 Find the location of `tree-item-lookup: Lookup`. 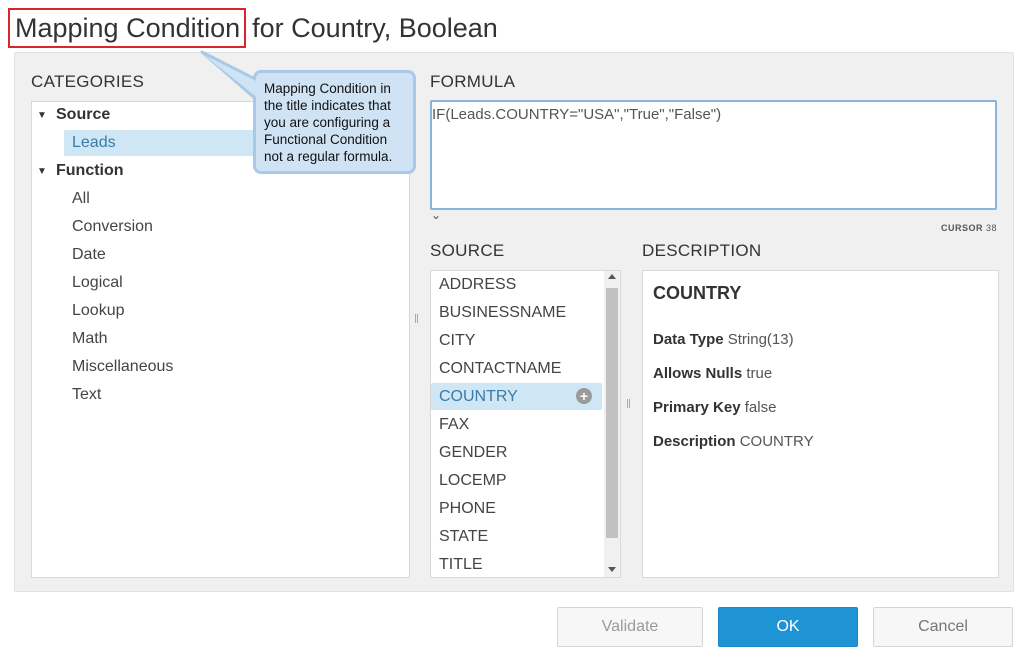

tree-item-lookup: Lookup is located at coordinates (98, 311).